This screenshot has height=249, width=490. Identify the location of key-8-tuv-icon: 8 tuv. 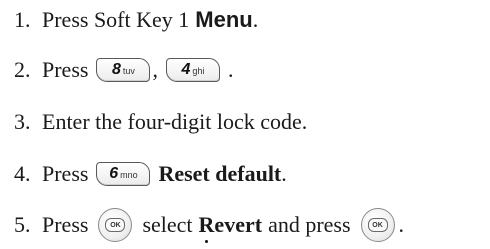
(123, 70).